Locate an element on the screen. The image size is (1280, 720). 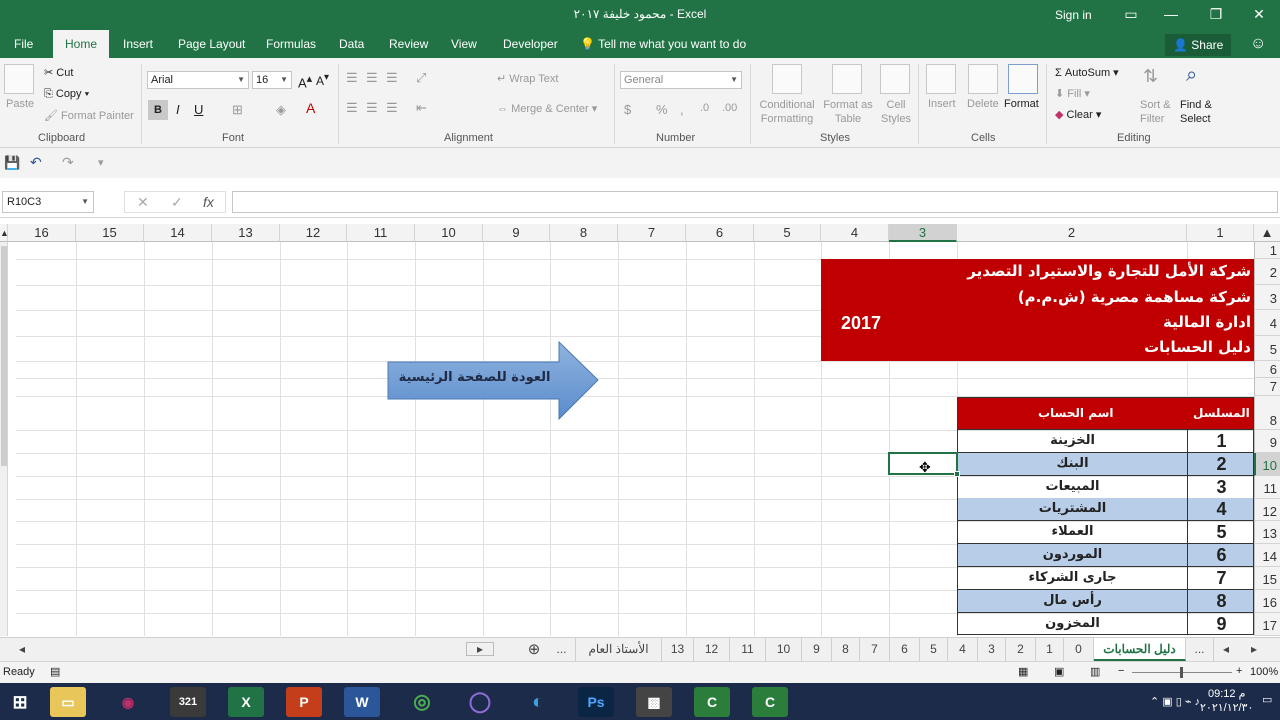
decrease-decimal-icon: .00 is located at coordinates (729, 108).